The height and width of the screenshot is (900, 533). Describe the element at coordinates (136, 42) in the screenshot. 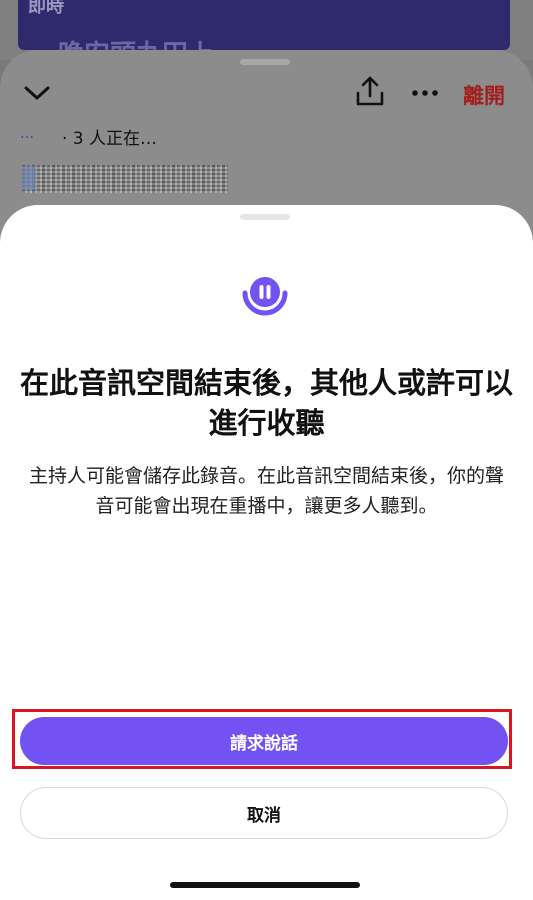

I see `background-title-text: 晚安頭丸田上` at that location.